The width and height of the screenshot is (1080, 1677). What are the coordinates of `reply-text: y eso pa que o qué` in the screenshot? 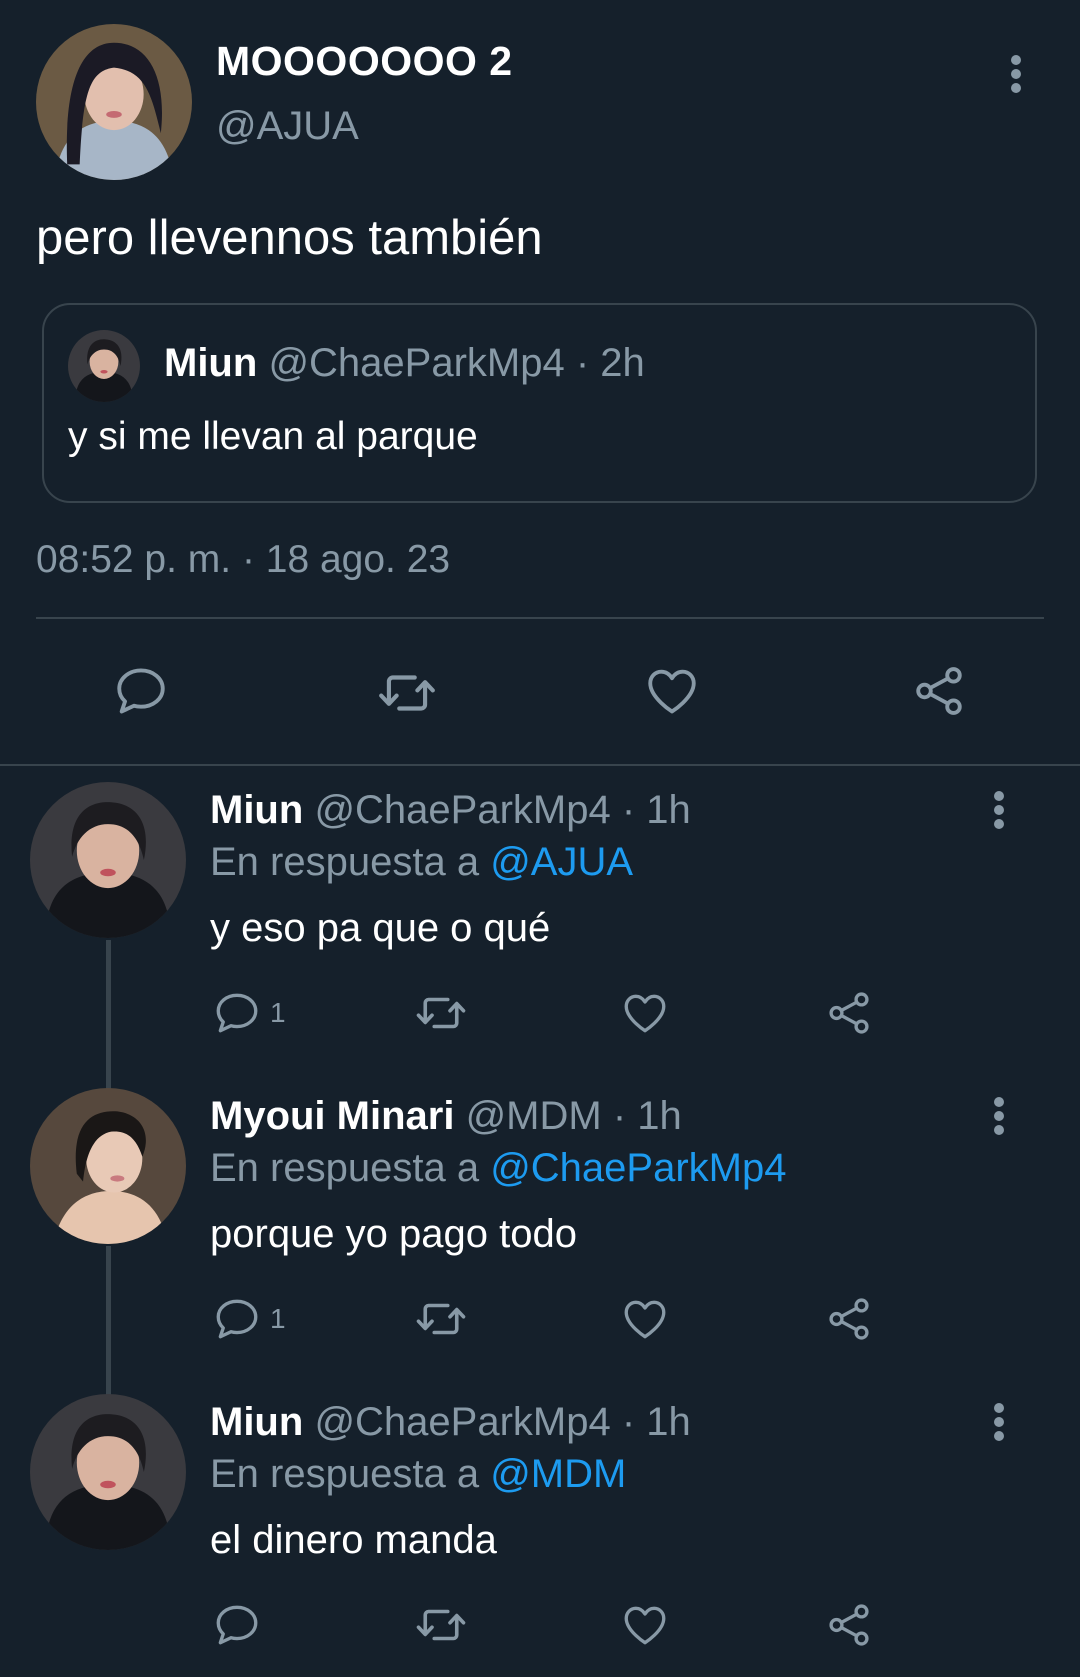 It's located at (380, 928).